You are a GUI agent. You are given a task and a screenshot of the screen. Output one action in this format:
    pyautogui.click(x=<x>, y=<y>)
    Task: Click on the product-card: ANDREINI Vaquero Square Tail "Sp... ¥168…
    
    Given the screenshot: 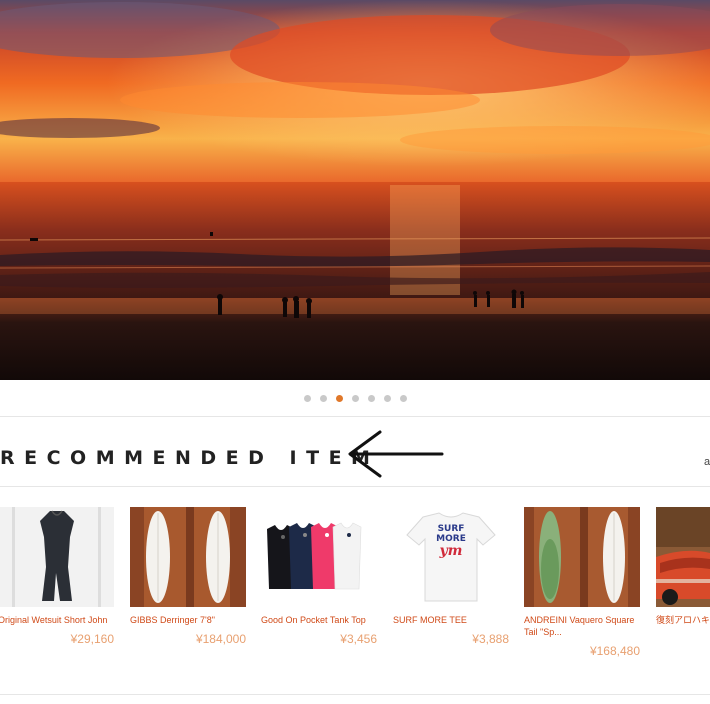 What is the action you would take?
    pyautogui.click(x=582, y=582)
    